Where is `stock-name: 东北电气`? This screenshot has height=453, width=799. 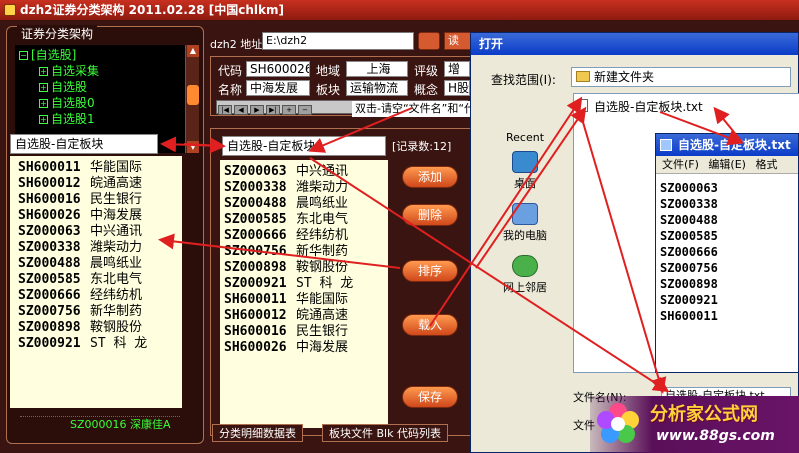
stock-name: 东北电气 is located at coordinates (116, 279).